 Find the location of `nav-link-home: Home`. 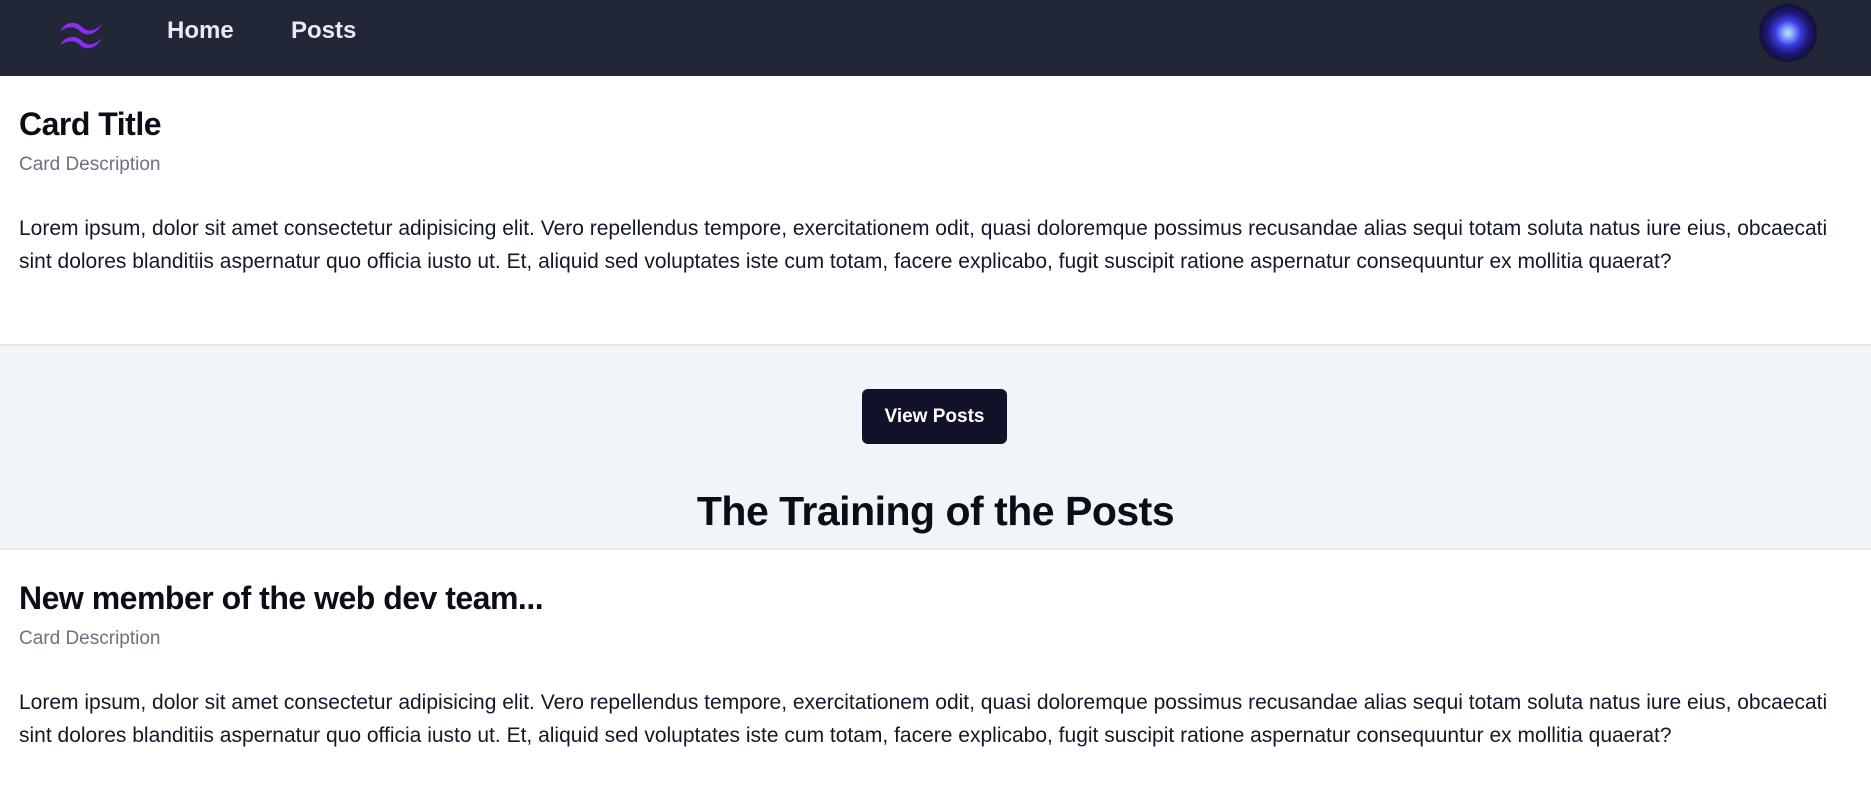

nav-link-home: Home is located at coordinates (200, 31).